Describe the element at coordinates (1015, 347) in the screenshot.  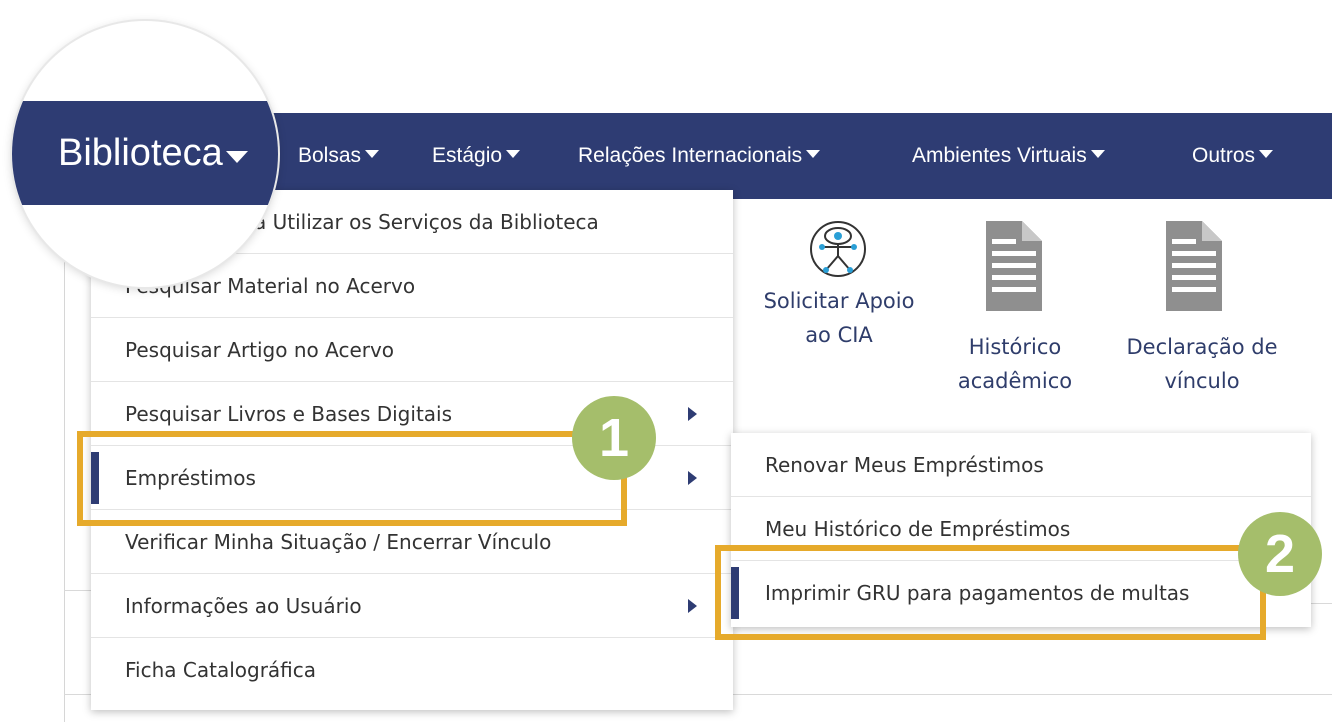
I see `quick-access-label-line1: Histórico` at that location.